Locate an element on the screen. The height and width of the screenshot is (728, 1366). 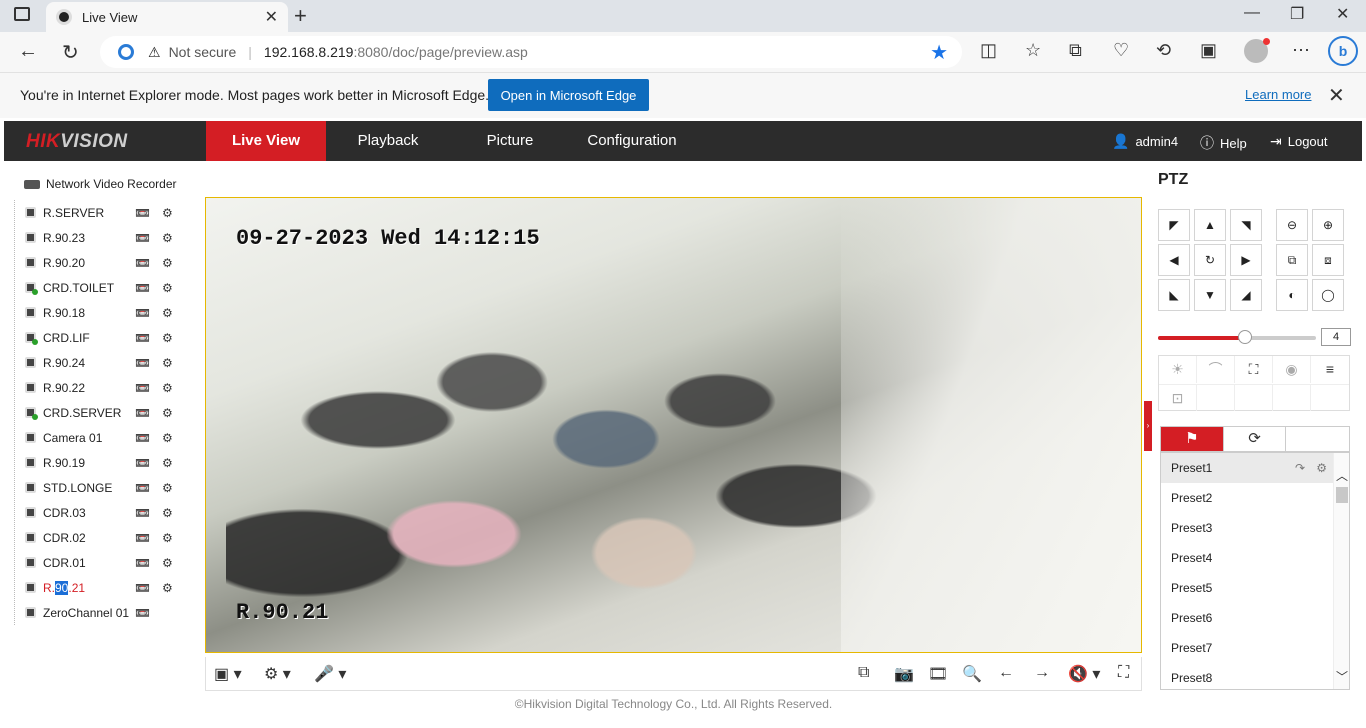
ptz-right-button: ▶ is located at coordinates (1246, 260).